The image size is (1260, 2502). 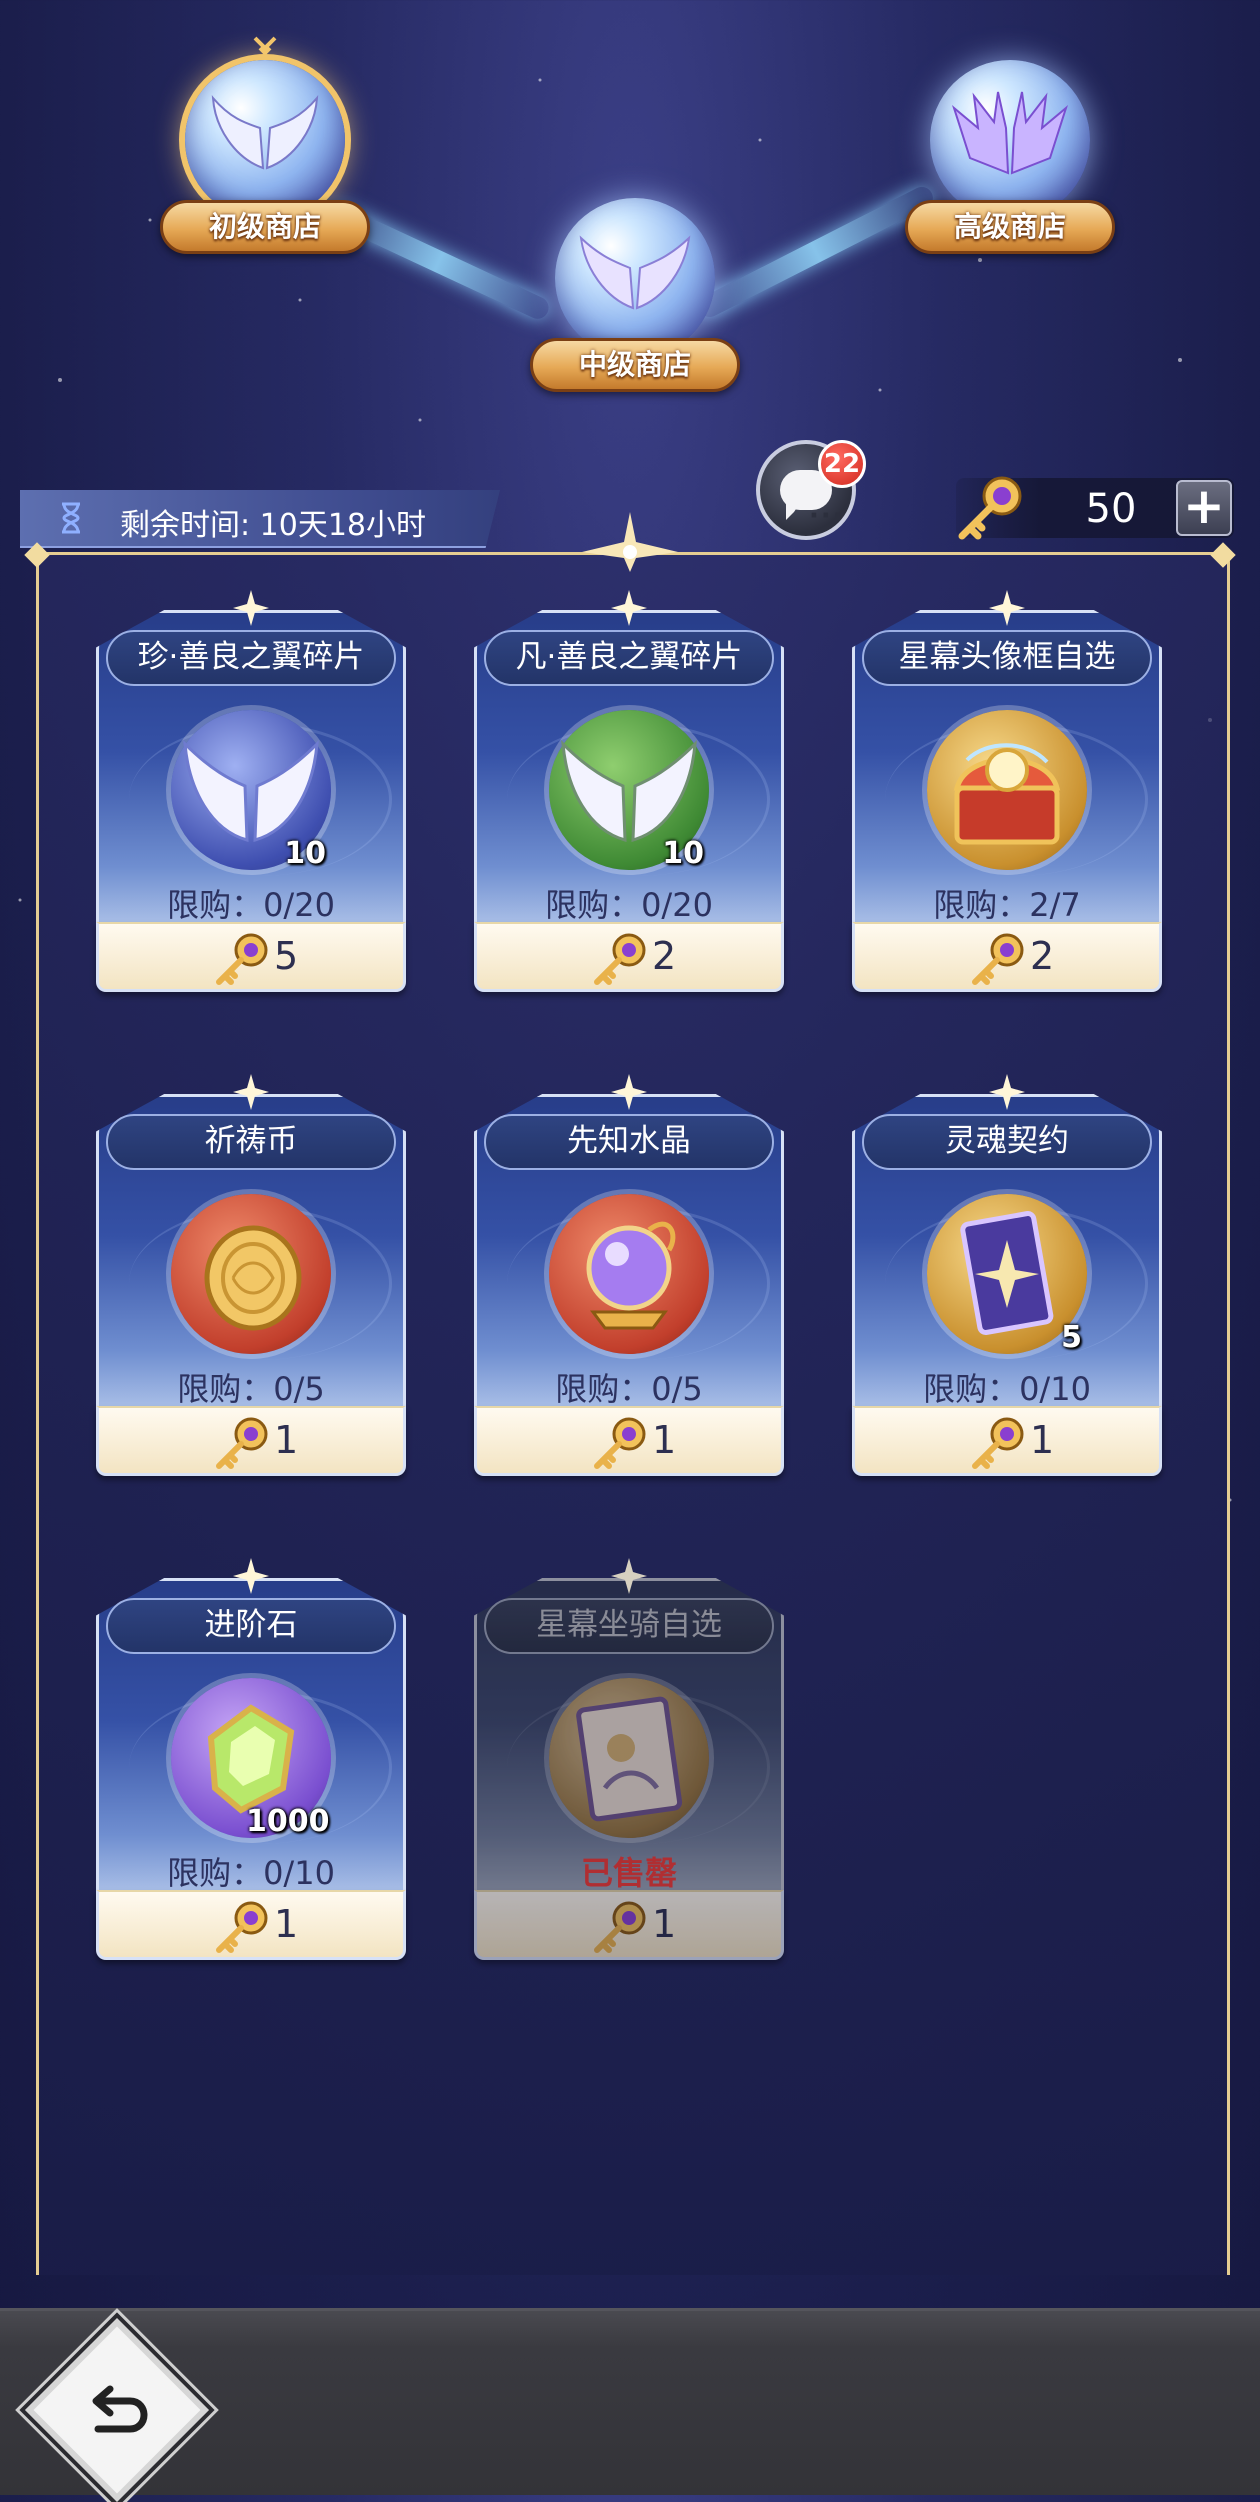 I want to click on key-currency-display: 50 +, so click(x=1095, y=508).